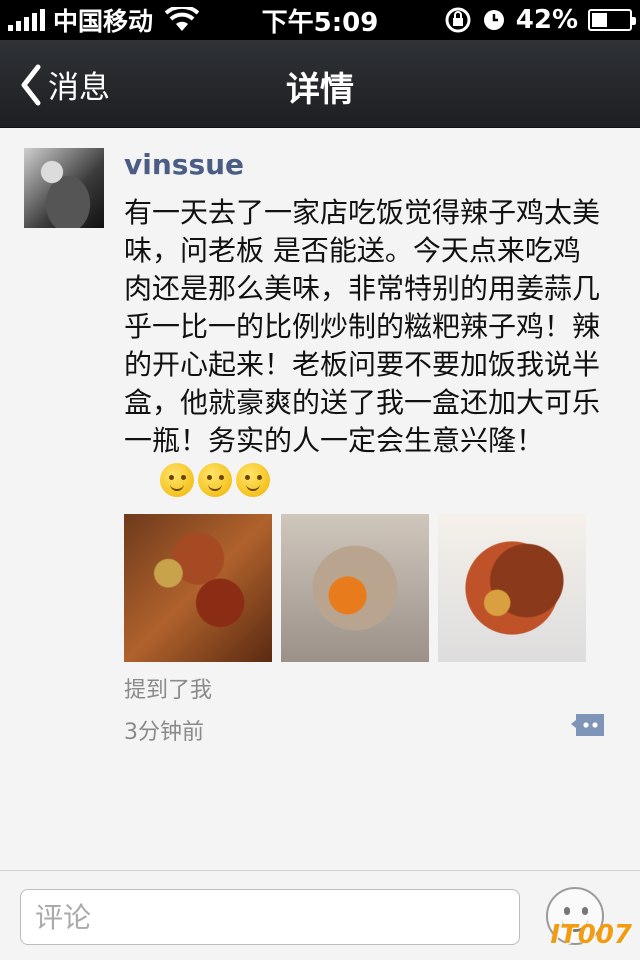 Image resolution: width=640 pixels, height=960 pixels. What do you see at coordinates (270, 917) in the screenshot?
I see `comment-input` at bounding box center [270, 917].